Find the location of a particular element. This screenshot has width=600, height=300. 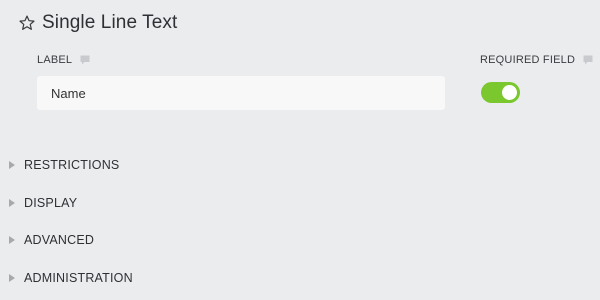

required-field-label-text: REQUIRED FIELD is located at coordinates (528, 60).